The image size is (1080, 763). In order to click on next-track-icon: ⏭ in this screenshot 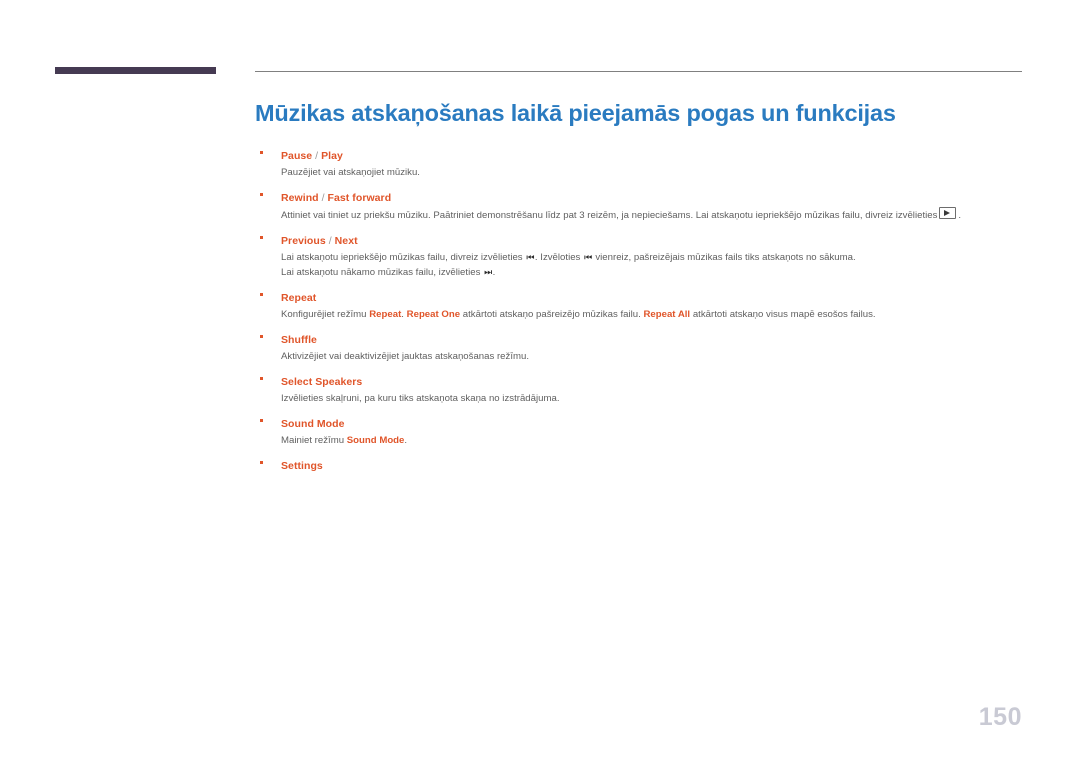, I will do `click(488, 273)`.